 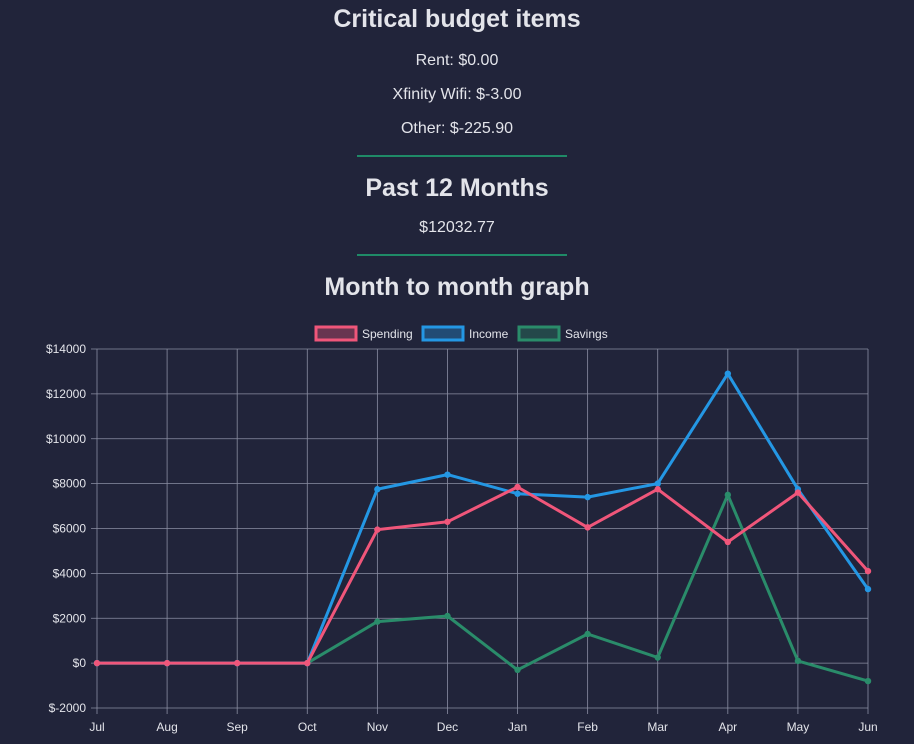 I want to click on budget-item-other: Other: $-225.90, so click(x=457, y=128).